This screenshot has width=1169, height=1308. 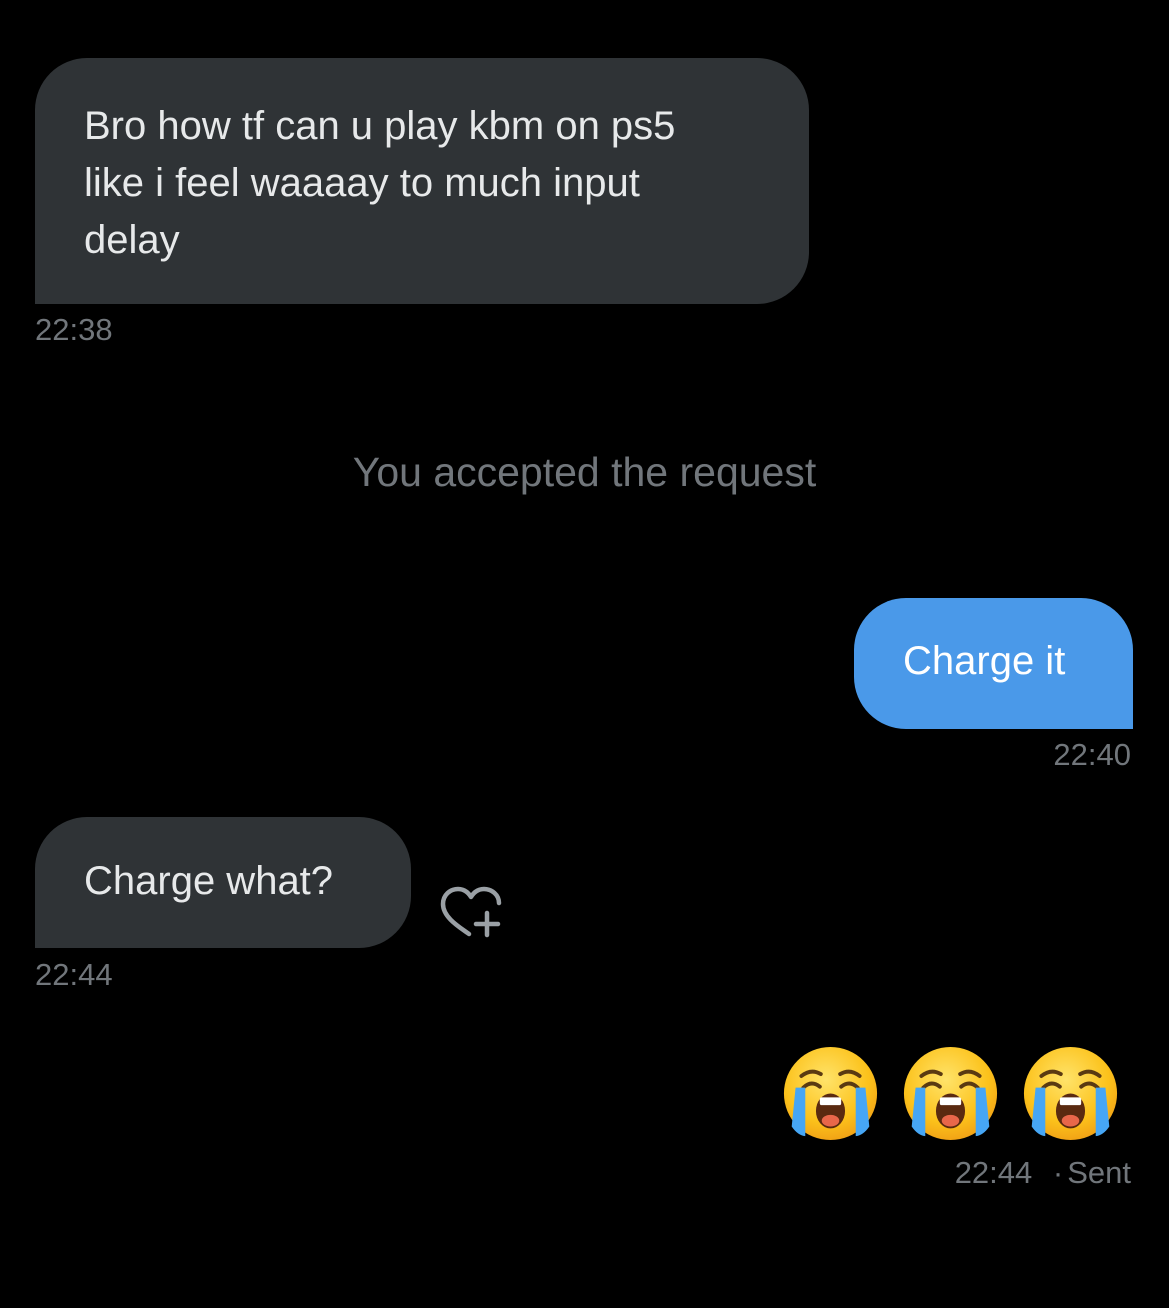 I want to click on add-reaction-button, so click(x=471, y=913).